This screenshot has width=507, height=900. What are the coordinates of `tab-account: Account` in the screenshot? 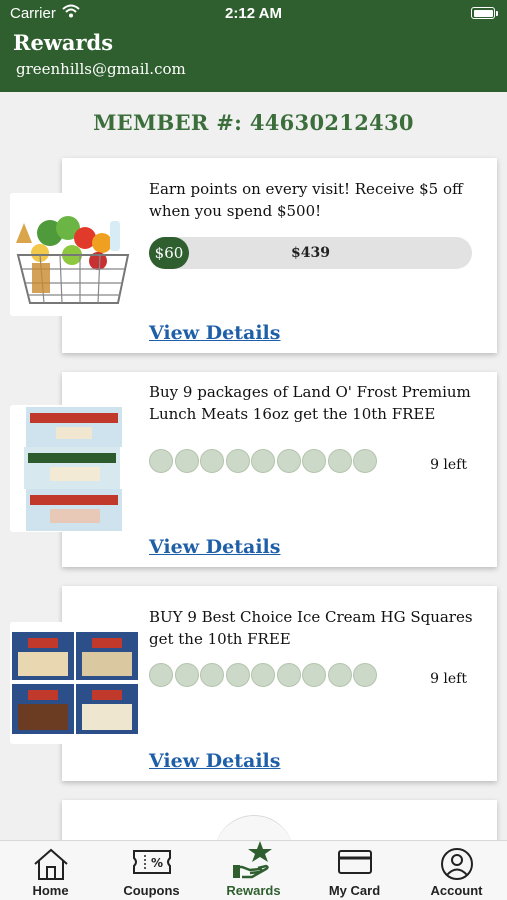 It's located at (456, 870).